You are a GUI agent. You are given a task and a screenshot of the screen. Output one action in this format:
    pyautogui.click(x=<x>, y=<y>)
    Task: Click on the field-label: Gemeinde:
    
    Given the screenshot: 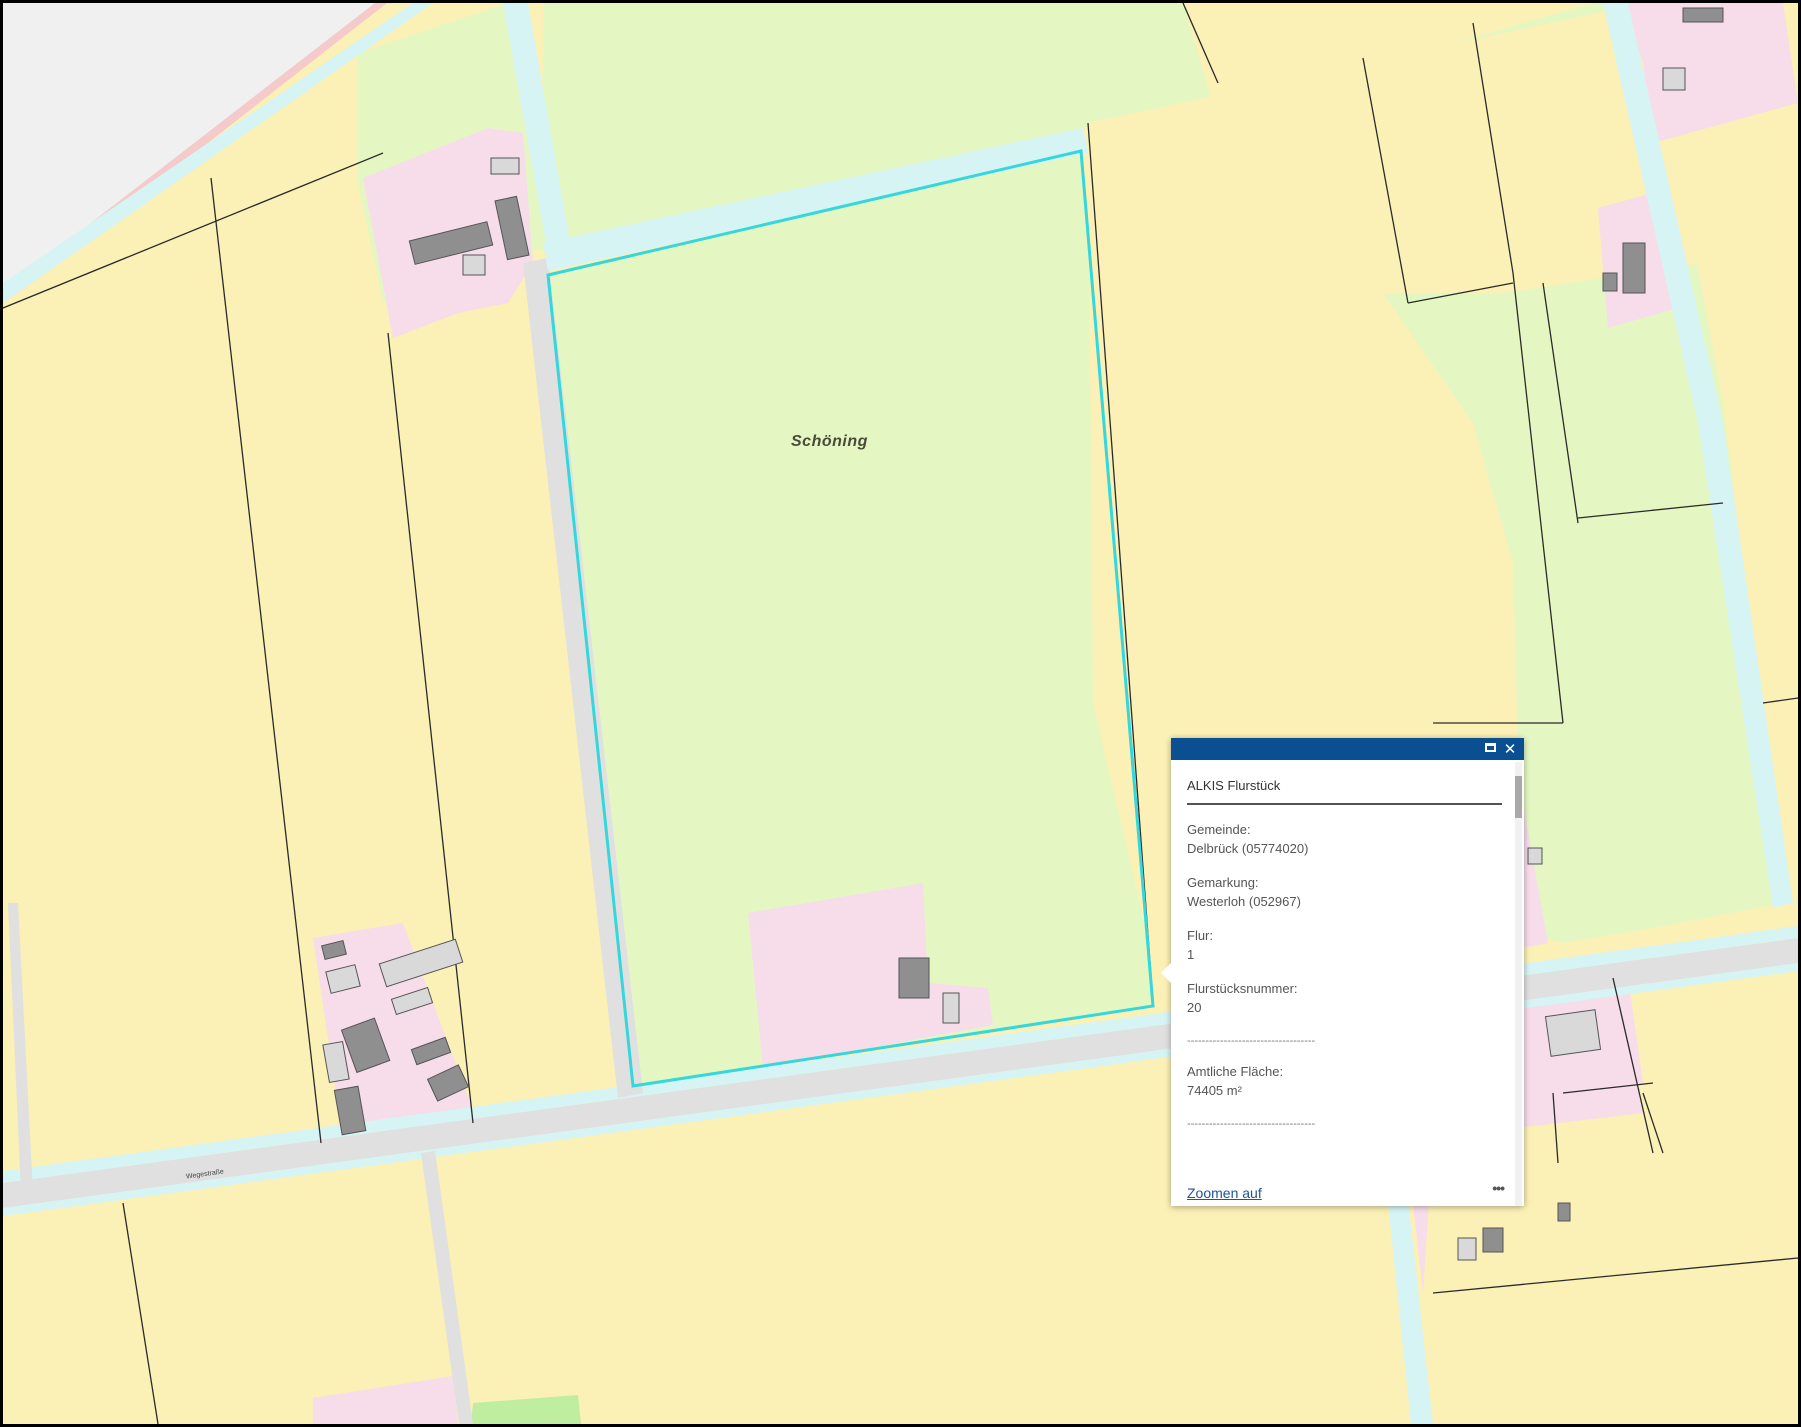 What is the action you would take?
    pyautogui.click(x=1219, y=829)
    